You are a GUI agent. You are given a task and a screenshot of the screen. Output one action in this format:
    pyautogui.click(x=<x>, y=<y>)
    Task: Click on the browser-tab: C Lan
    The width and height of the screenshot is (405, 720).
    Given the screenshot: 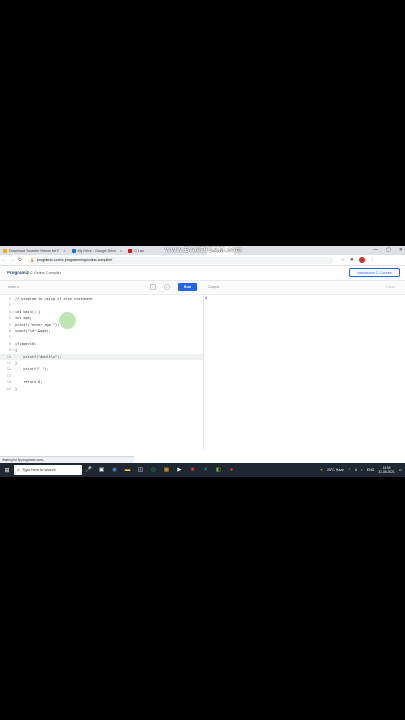 What is the action you would take?
    pyautogui.click(x=136, y=251)
    